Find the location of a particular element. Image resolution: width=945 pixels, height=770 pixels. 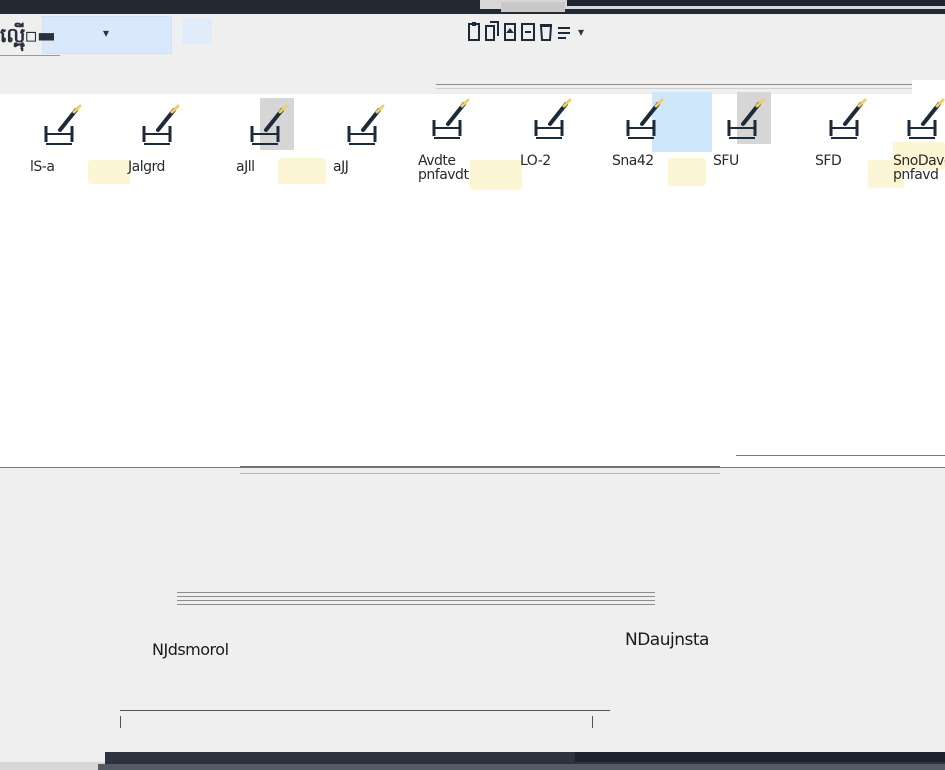

file-item-label: aJll is located at coordinates (245, 167).